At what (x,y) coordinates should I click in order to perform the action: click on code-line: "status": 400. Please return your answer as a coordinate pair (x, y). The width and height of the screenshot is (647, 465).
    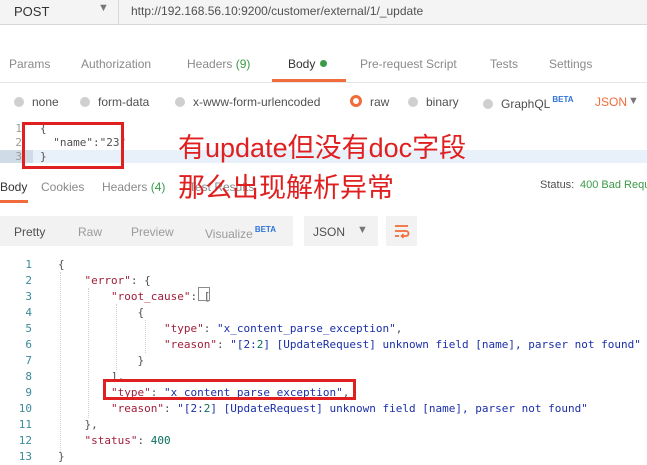
    Looking at the image, I should click on (127, 440).